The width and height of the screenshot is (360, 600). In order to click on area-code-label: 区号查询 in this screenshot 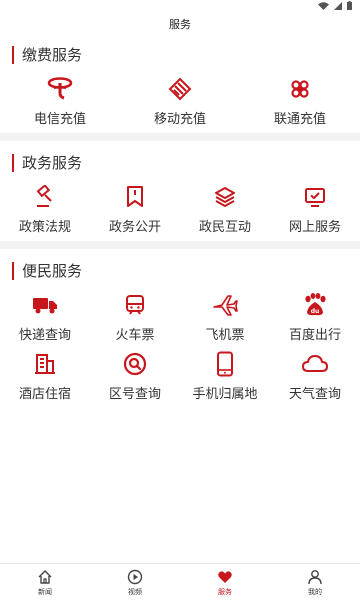, I will do `click(134, 394)`.